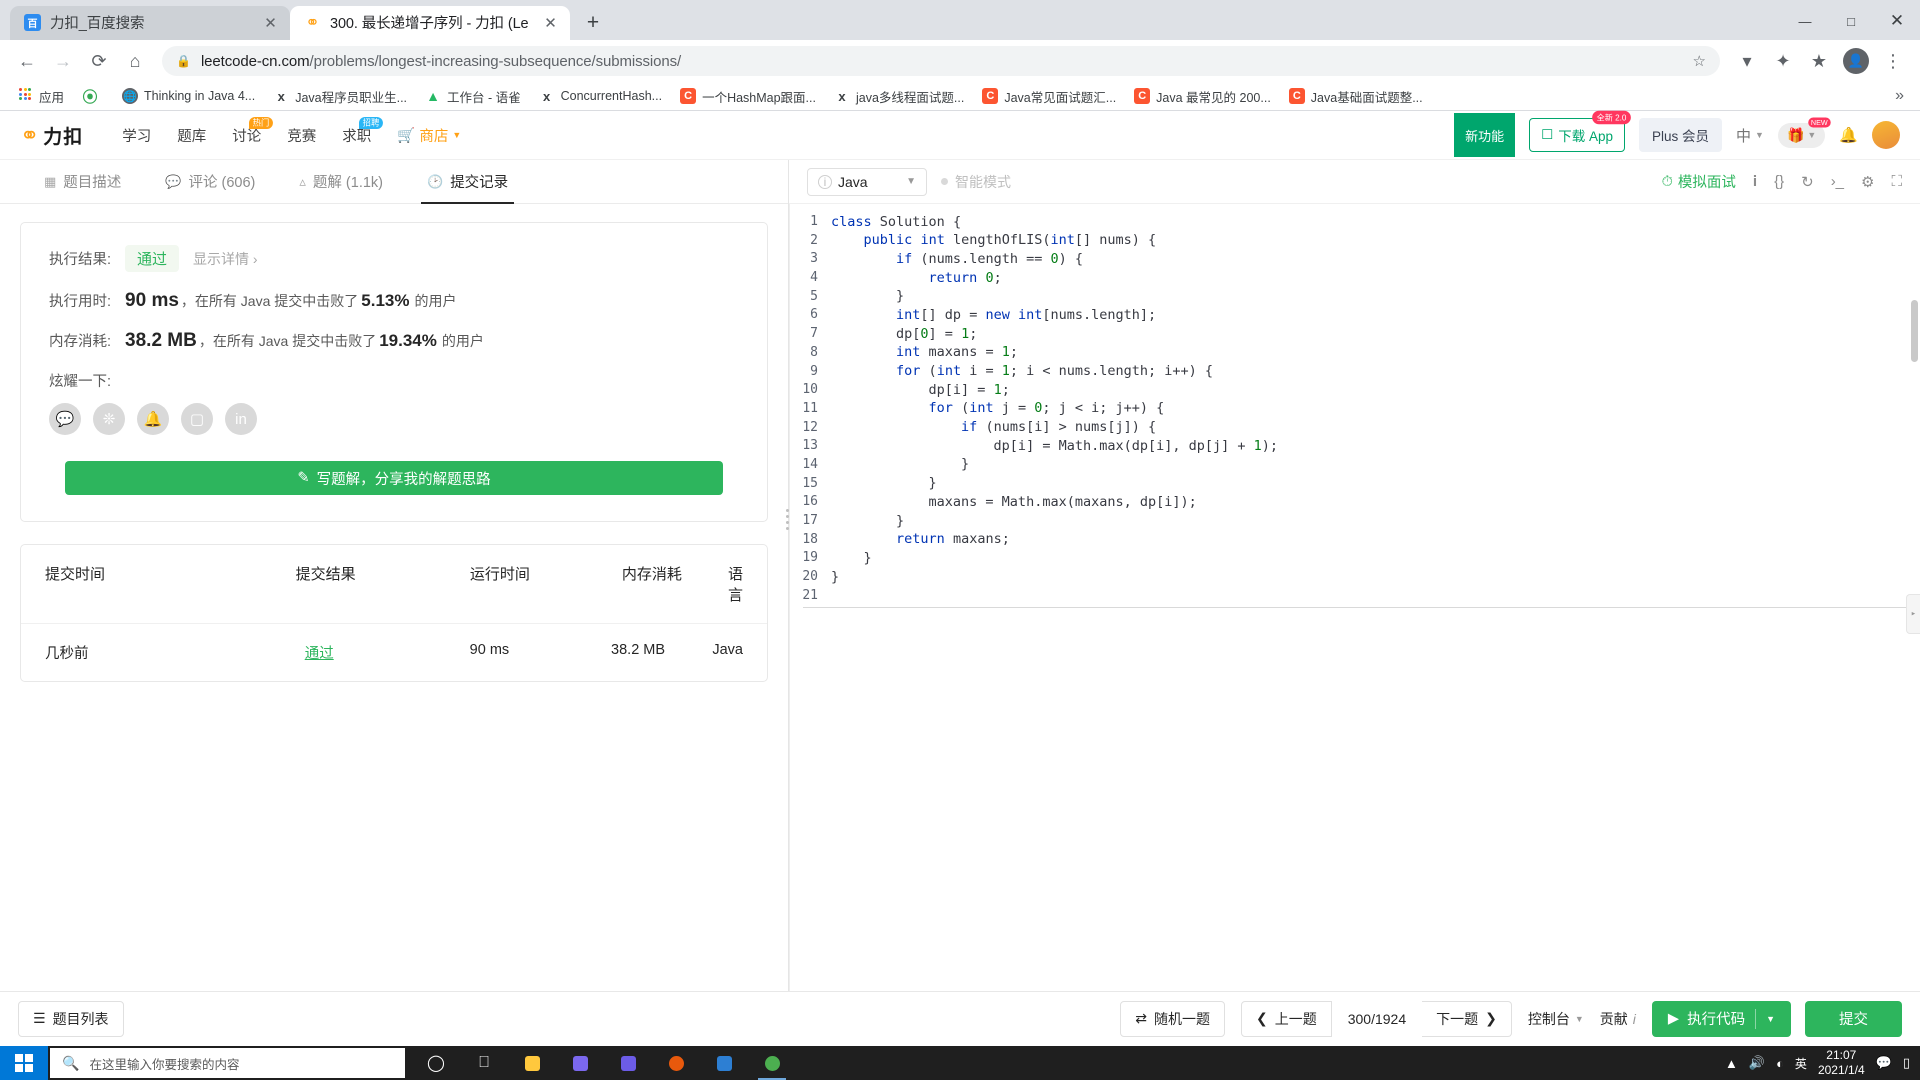  What do you see at coordinates (1914, 331) in the screenshot?
I see `editor-scrollbar` at bounding box center [1914, 331].